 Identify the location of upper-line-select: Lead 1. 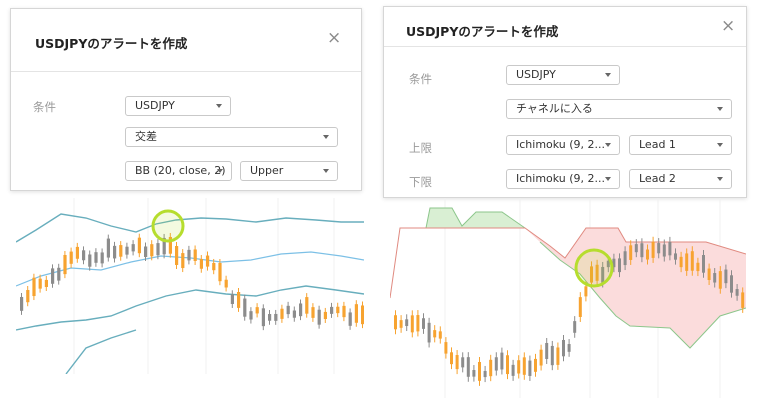
(680, 145).